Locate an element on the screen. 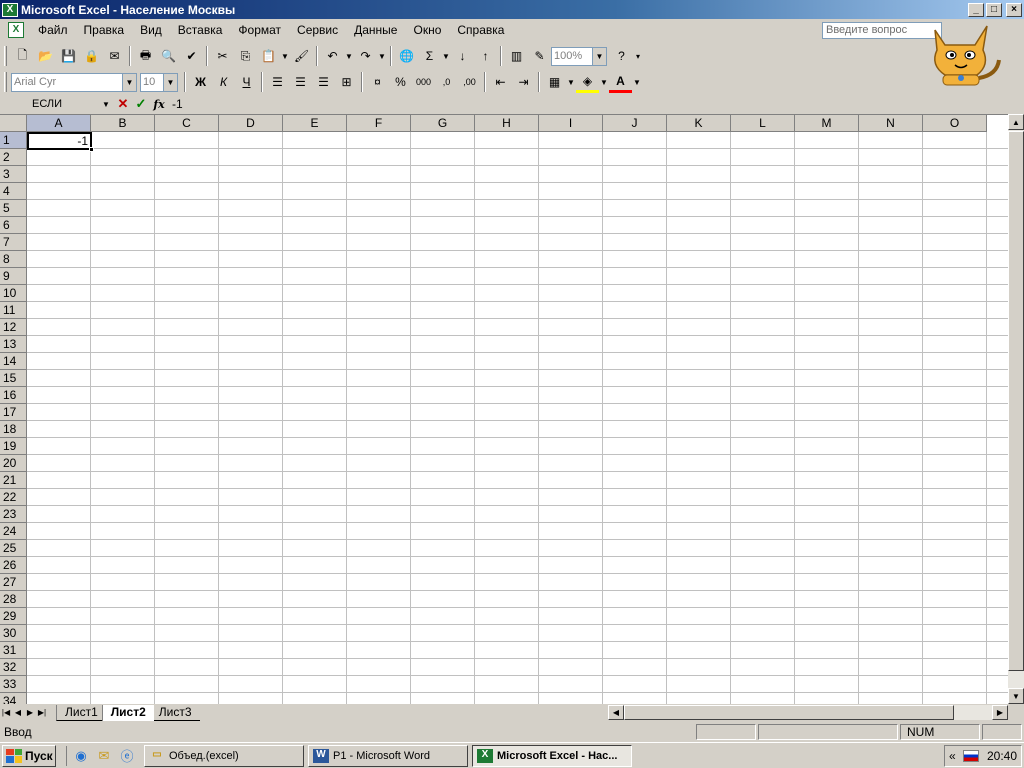 This screenshot has width=1024, height=768. column-header-j: J is located at coordinates (635, 123).